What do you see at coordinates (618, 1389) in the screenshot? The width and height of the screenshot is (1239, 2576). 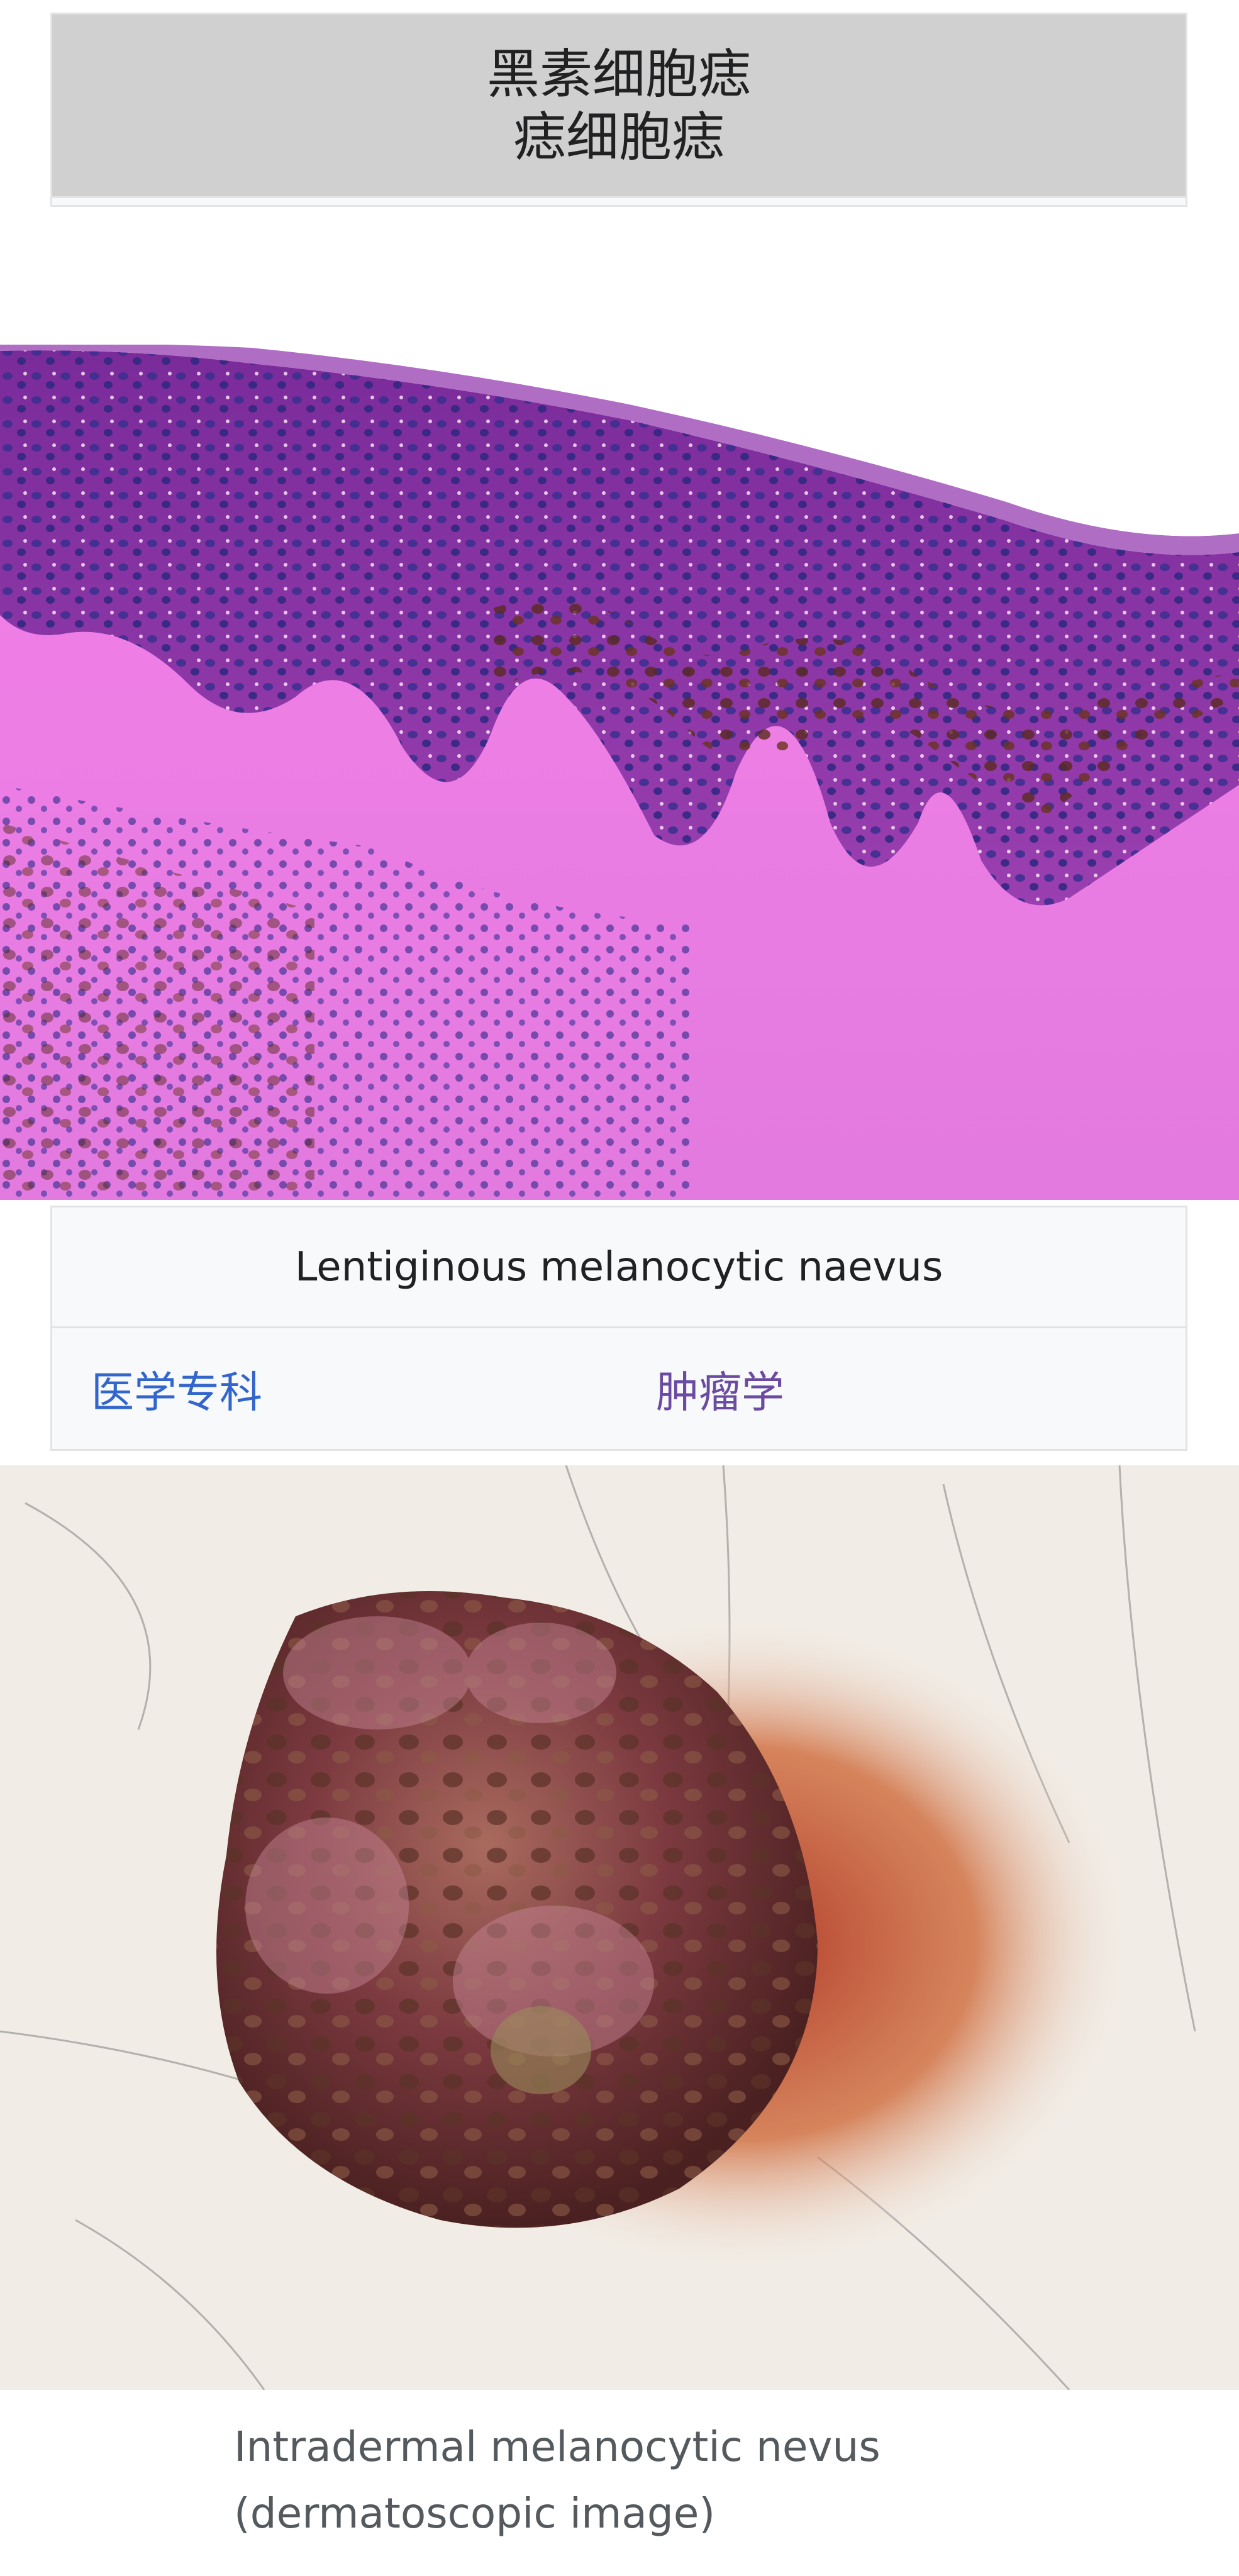 I see `specialty-row: 医学专科 肿瘤学` at bounding box center [618, 1389].